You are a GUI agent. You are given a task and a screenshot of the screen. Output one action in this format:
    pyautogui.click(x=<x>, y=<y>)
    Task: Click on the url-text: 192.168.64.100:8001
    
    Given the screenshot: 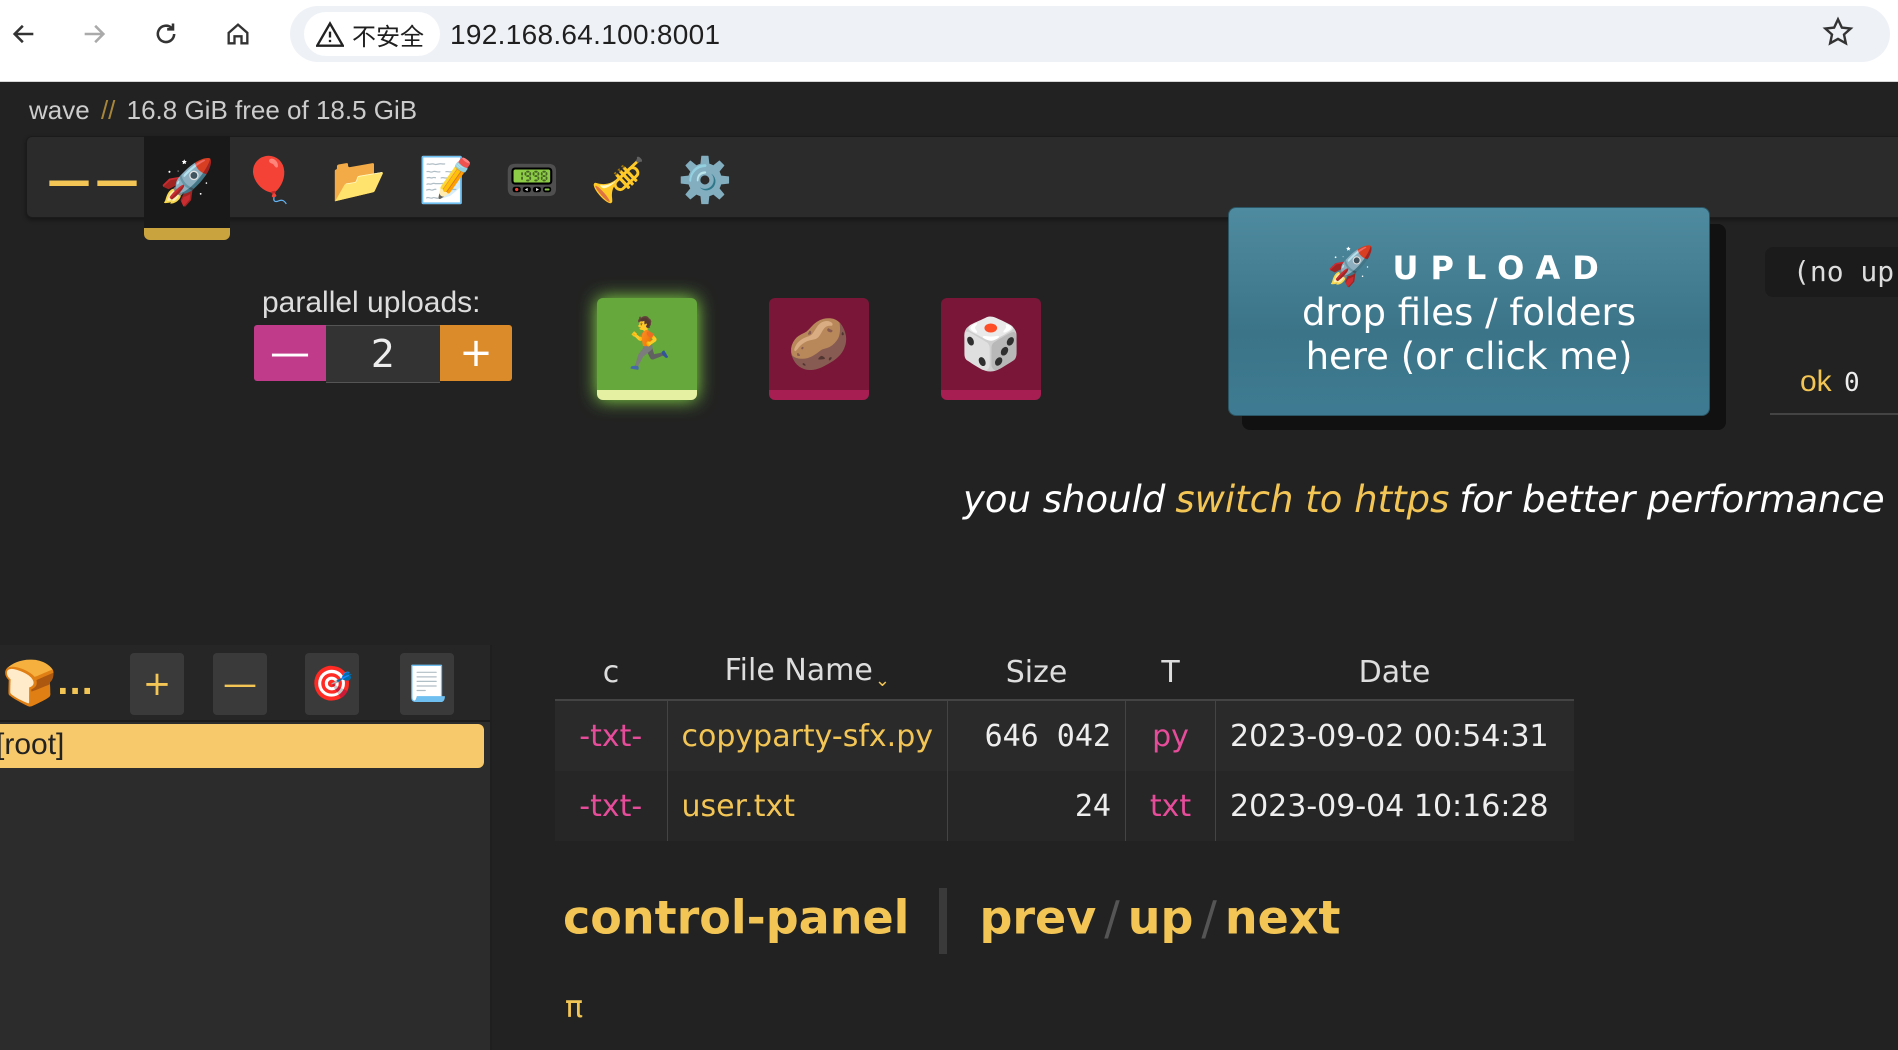 What is the action you would take?
    pyautogui.click(x=585, y=35)
    